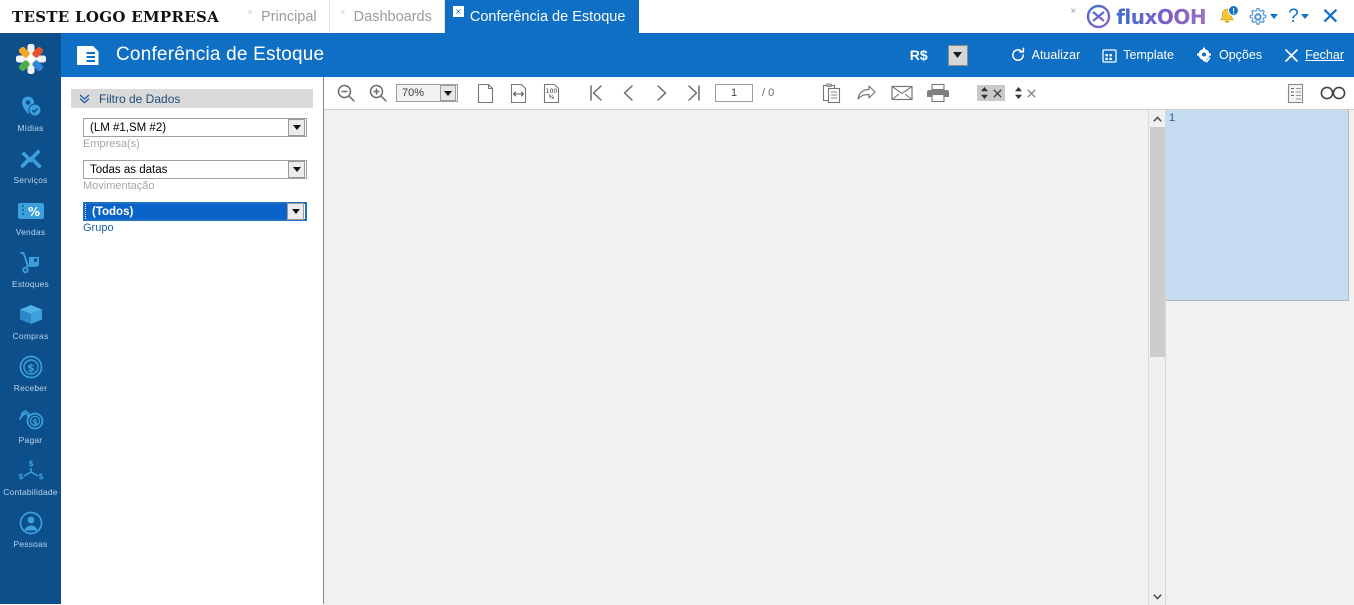 The height and width of the screenshot is (605, 1354). I want to click on company-logo: TESTE LOGO EMPRESA, so click(116, 16).